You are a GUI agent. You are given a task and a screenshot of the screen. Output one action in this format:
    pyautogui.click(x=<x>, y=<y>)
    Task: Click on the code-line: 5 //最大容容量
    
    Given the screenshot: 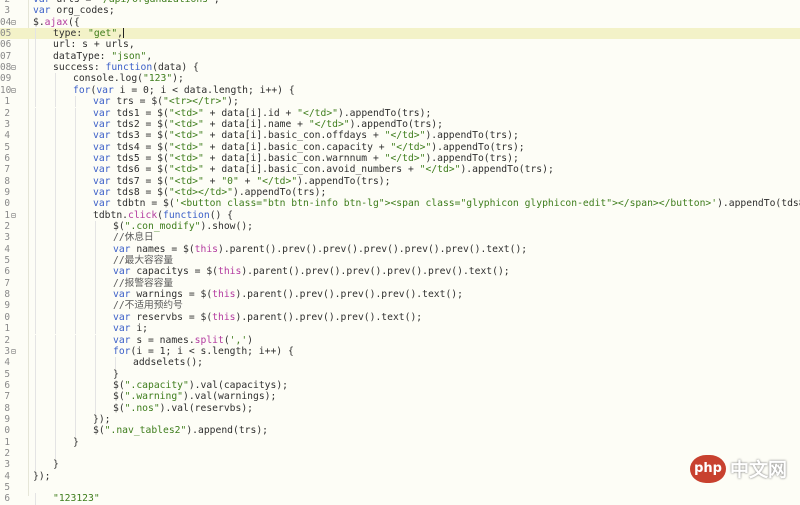 What is the action you would take?
    pyautogui.click(x=400, y=261)
    